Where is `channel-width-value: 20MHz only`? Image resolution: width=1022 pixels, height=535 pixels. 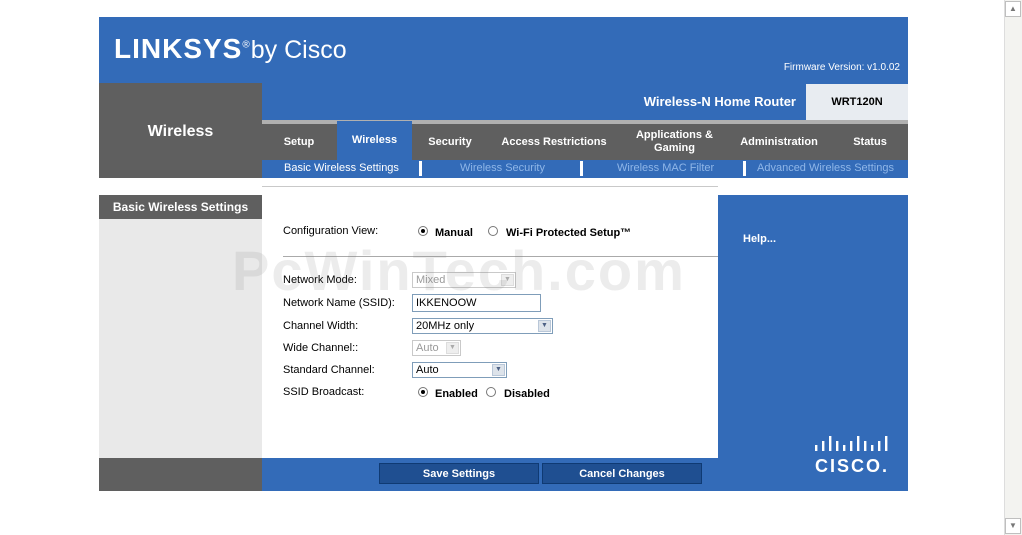 channel-width-value: 20MHz only is located at coordinates (445, 326).